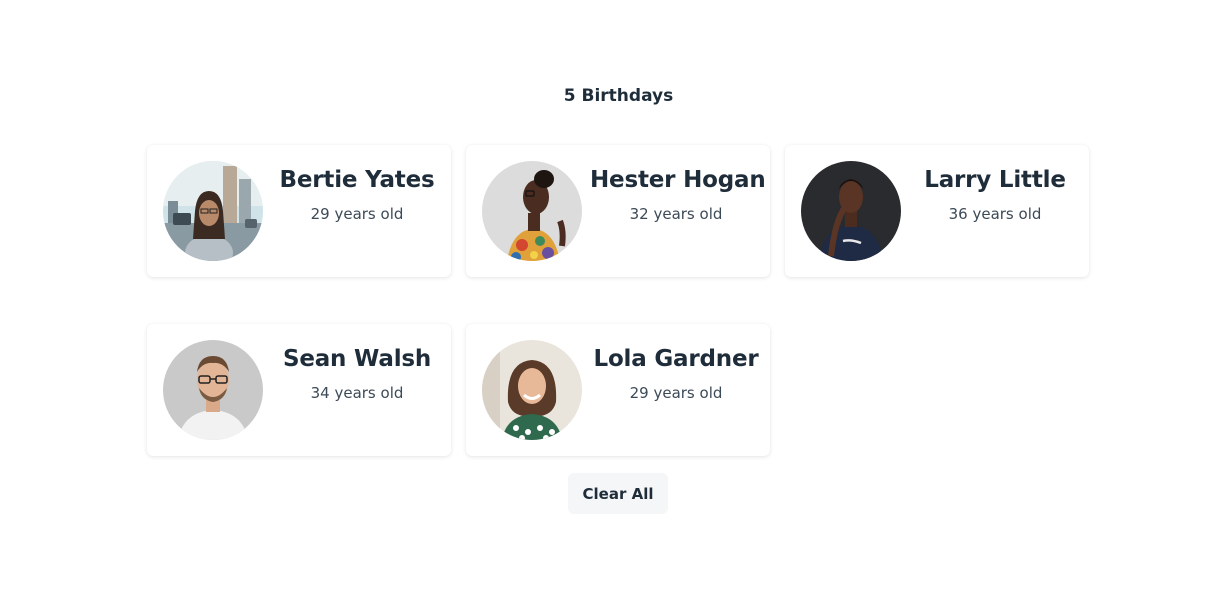 The width and height of the screenshot is (1220, 591). What do you see at coordinates (676, 373) in the screenshot?
I see `person-info: Lola Gardner 29 years old` at bounding box center [676, 373].